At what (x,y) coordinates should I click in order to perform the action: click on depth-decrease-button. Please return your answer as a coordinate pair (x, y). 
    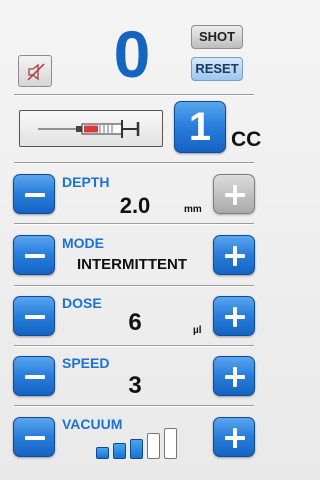
    Looking at the image, I should click on (34, 194).